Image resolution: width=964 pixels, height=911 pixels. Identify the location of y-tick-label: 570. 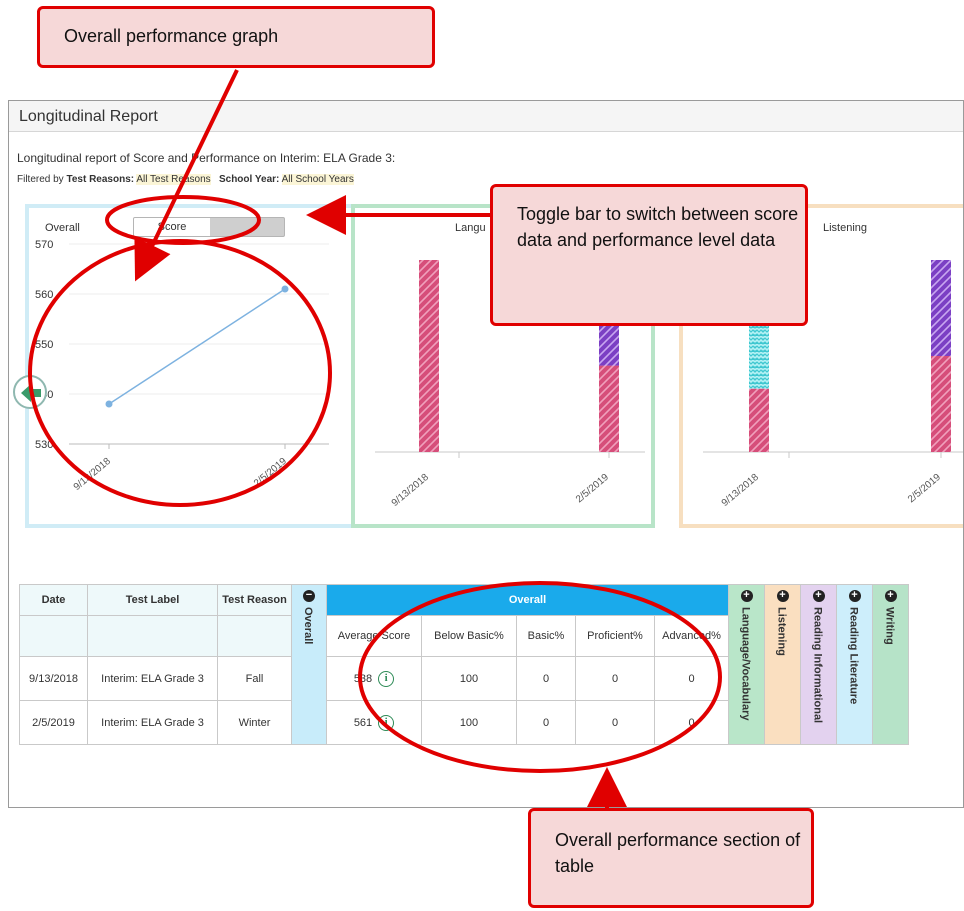
(44, 245).